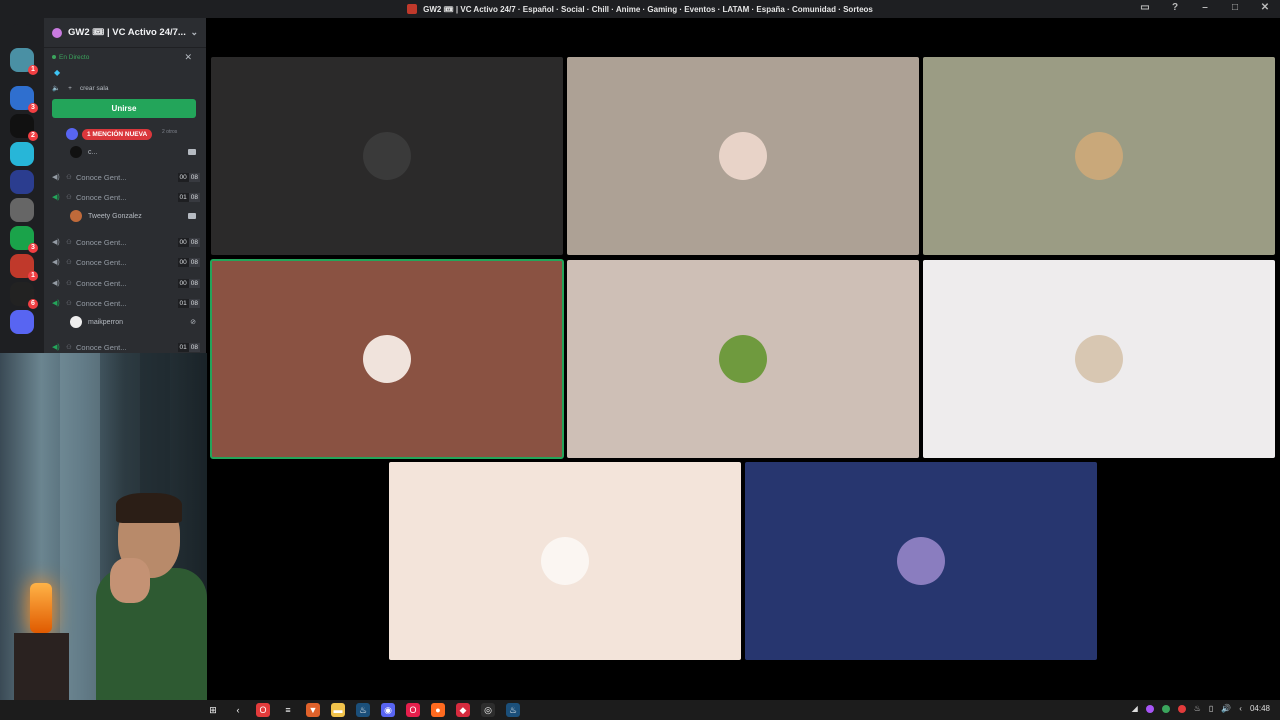 This screenshot has width=1280, height=720. Describe the element at coordinates (488, 710) in the screenshot. I see `obs-icon: ◎` at that location.